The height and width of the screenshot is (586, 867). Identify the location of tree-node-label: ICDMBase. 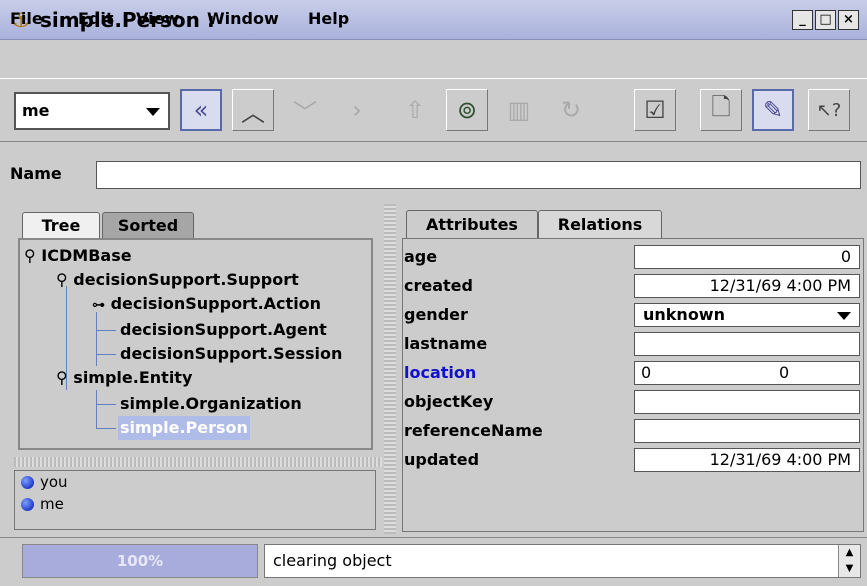
(86, 255).